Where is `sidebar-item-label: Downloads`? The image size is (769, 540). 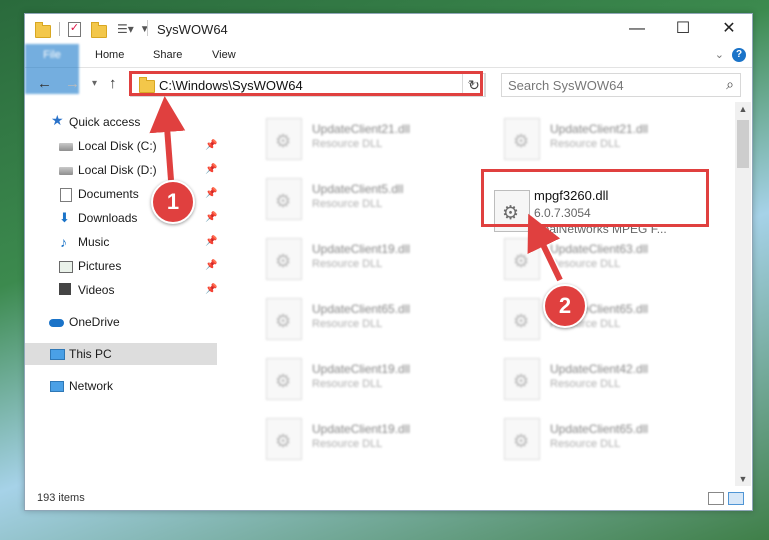 sidebar-item-label: Downloads is located at coordinates (108, 218).